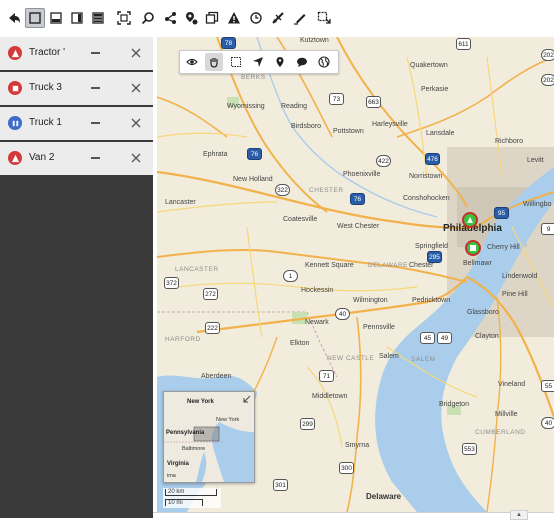 The image size is (554, 520). Describe the element at coordinates (423, 359) in the screenshot. I see `county-label: SALEM` at that location.